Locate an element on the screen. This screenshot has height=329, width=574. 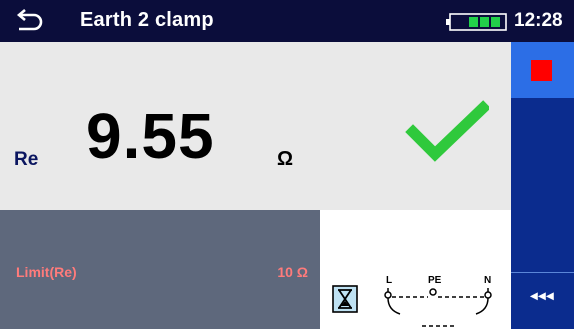
sidebar-divider is located at coordinates (542, 272).